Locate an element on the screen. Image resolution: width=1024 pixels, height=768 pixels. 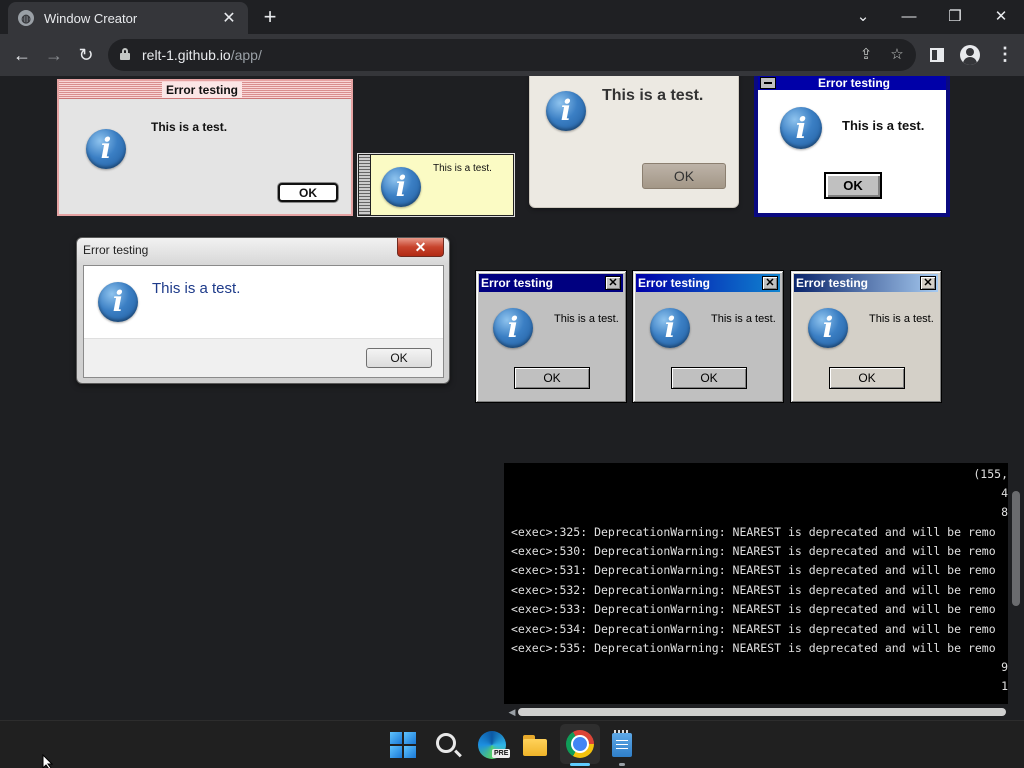
dialog-win2000: Error testing ✕ i This is a test. OK is located at coordinates (866, 336).